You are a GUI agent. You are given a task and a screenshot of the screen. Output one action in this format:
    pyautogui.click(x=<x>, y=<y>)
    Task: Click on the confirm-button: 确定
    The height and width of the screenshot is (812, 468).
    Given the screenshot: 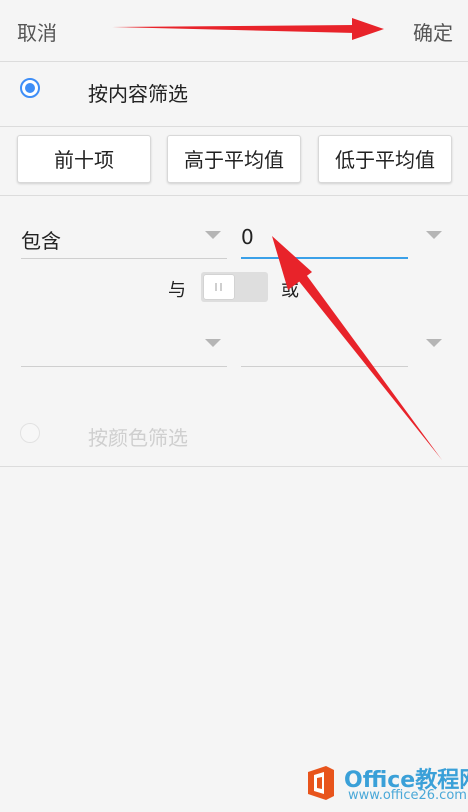 What is the action you would take?
    pyautogui.click(x=433, y=31)
    